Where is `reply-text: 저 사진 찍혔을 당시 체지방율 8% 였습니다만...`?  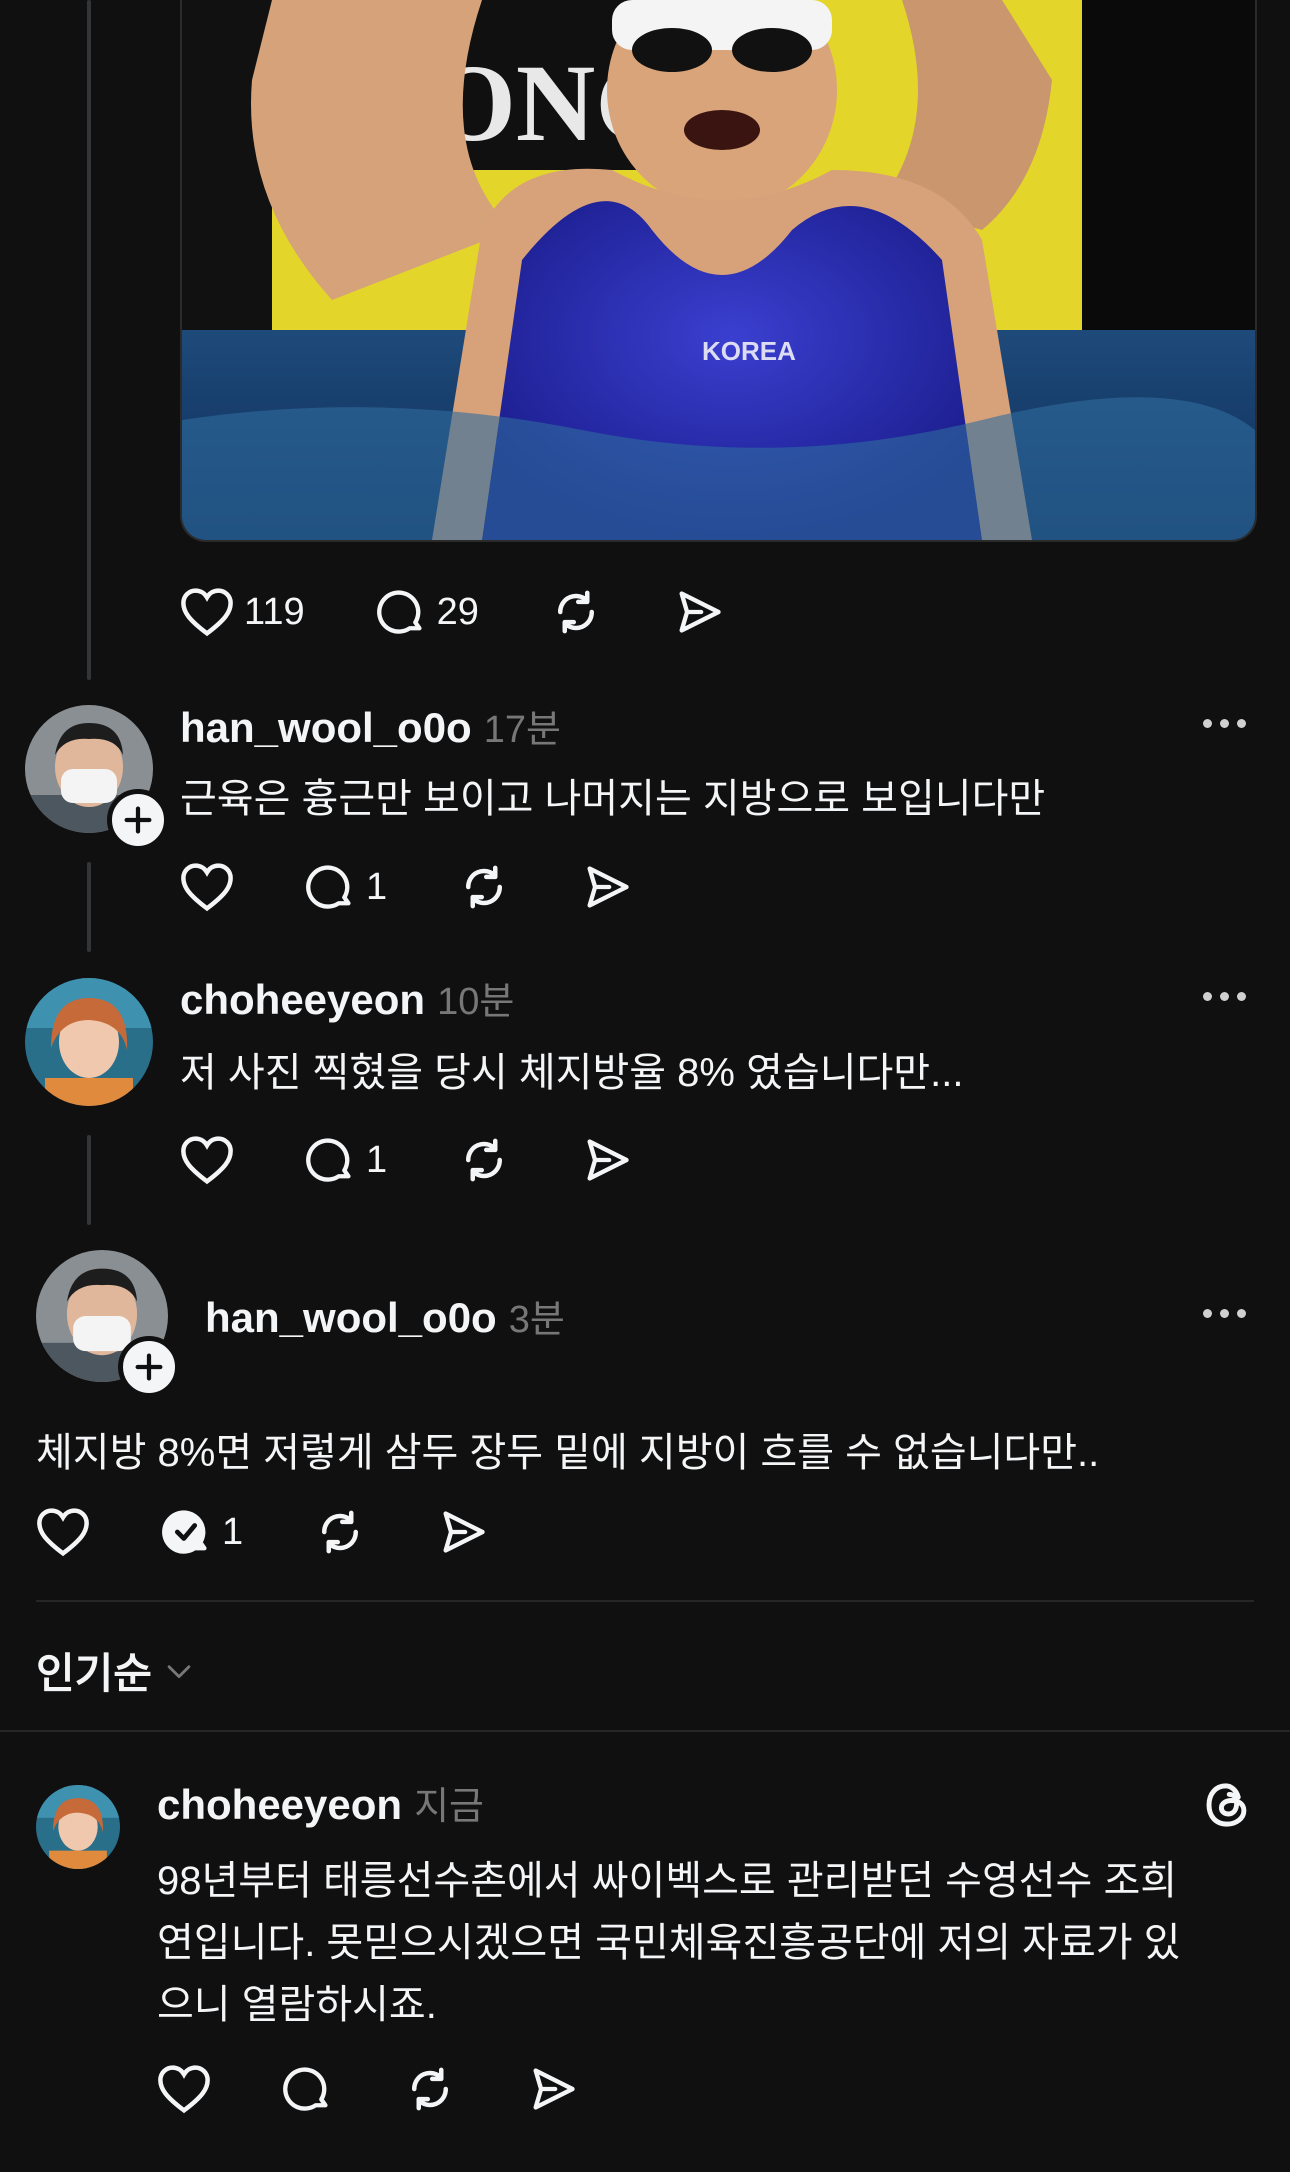
reply-text: 저 사진 찍혔을 당시 체지방율 8% 였습니다만... is located at coordinates (572, 1073).